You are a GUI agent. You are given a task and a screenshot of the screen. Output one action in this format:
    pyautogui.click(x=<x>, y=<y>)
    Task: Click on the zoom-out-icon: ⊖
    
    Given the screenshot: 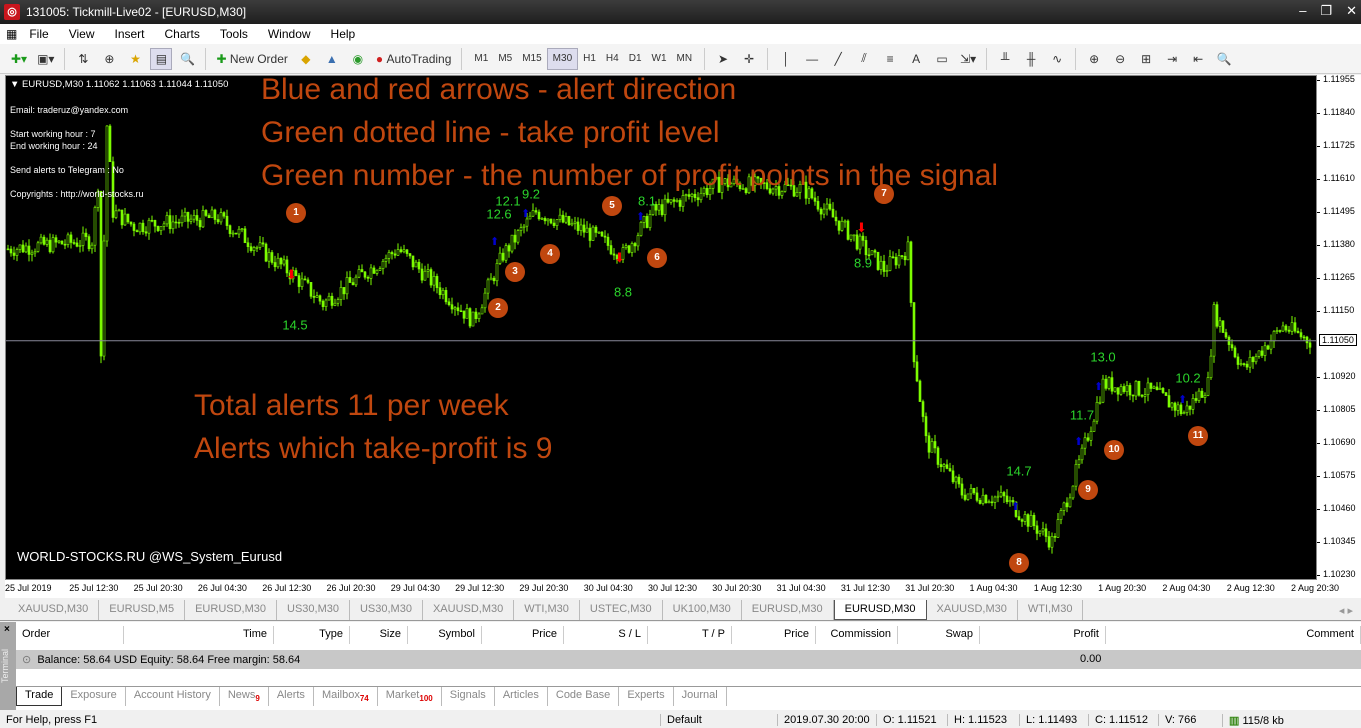 What is the action you would take?
    pyautogui.click(x=1120, y=59)
    